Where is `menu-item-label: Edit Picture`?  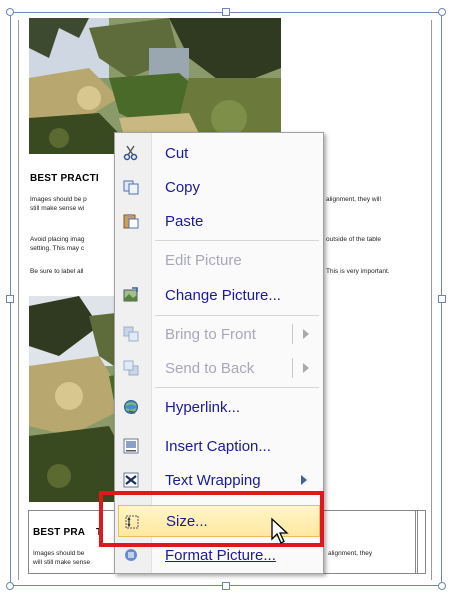 menu-item-label: Edit Picture is located at coordinates (203, 260).